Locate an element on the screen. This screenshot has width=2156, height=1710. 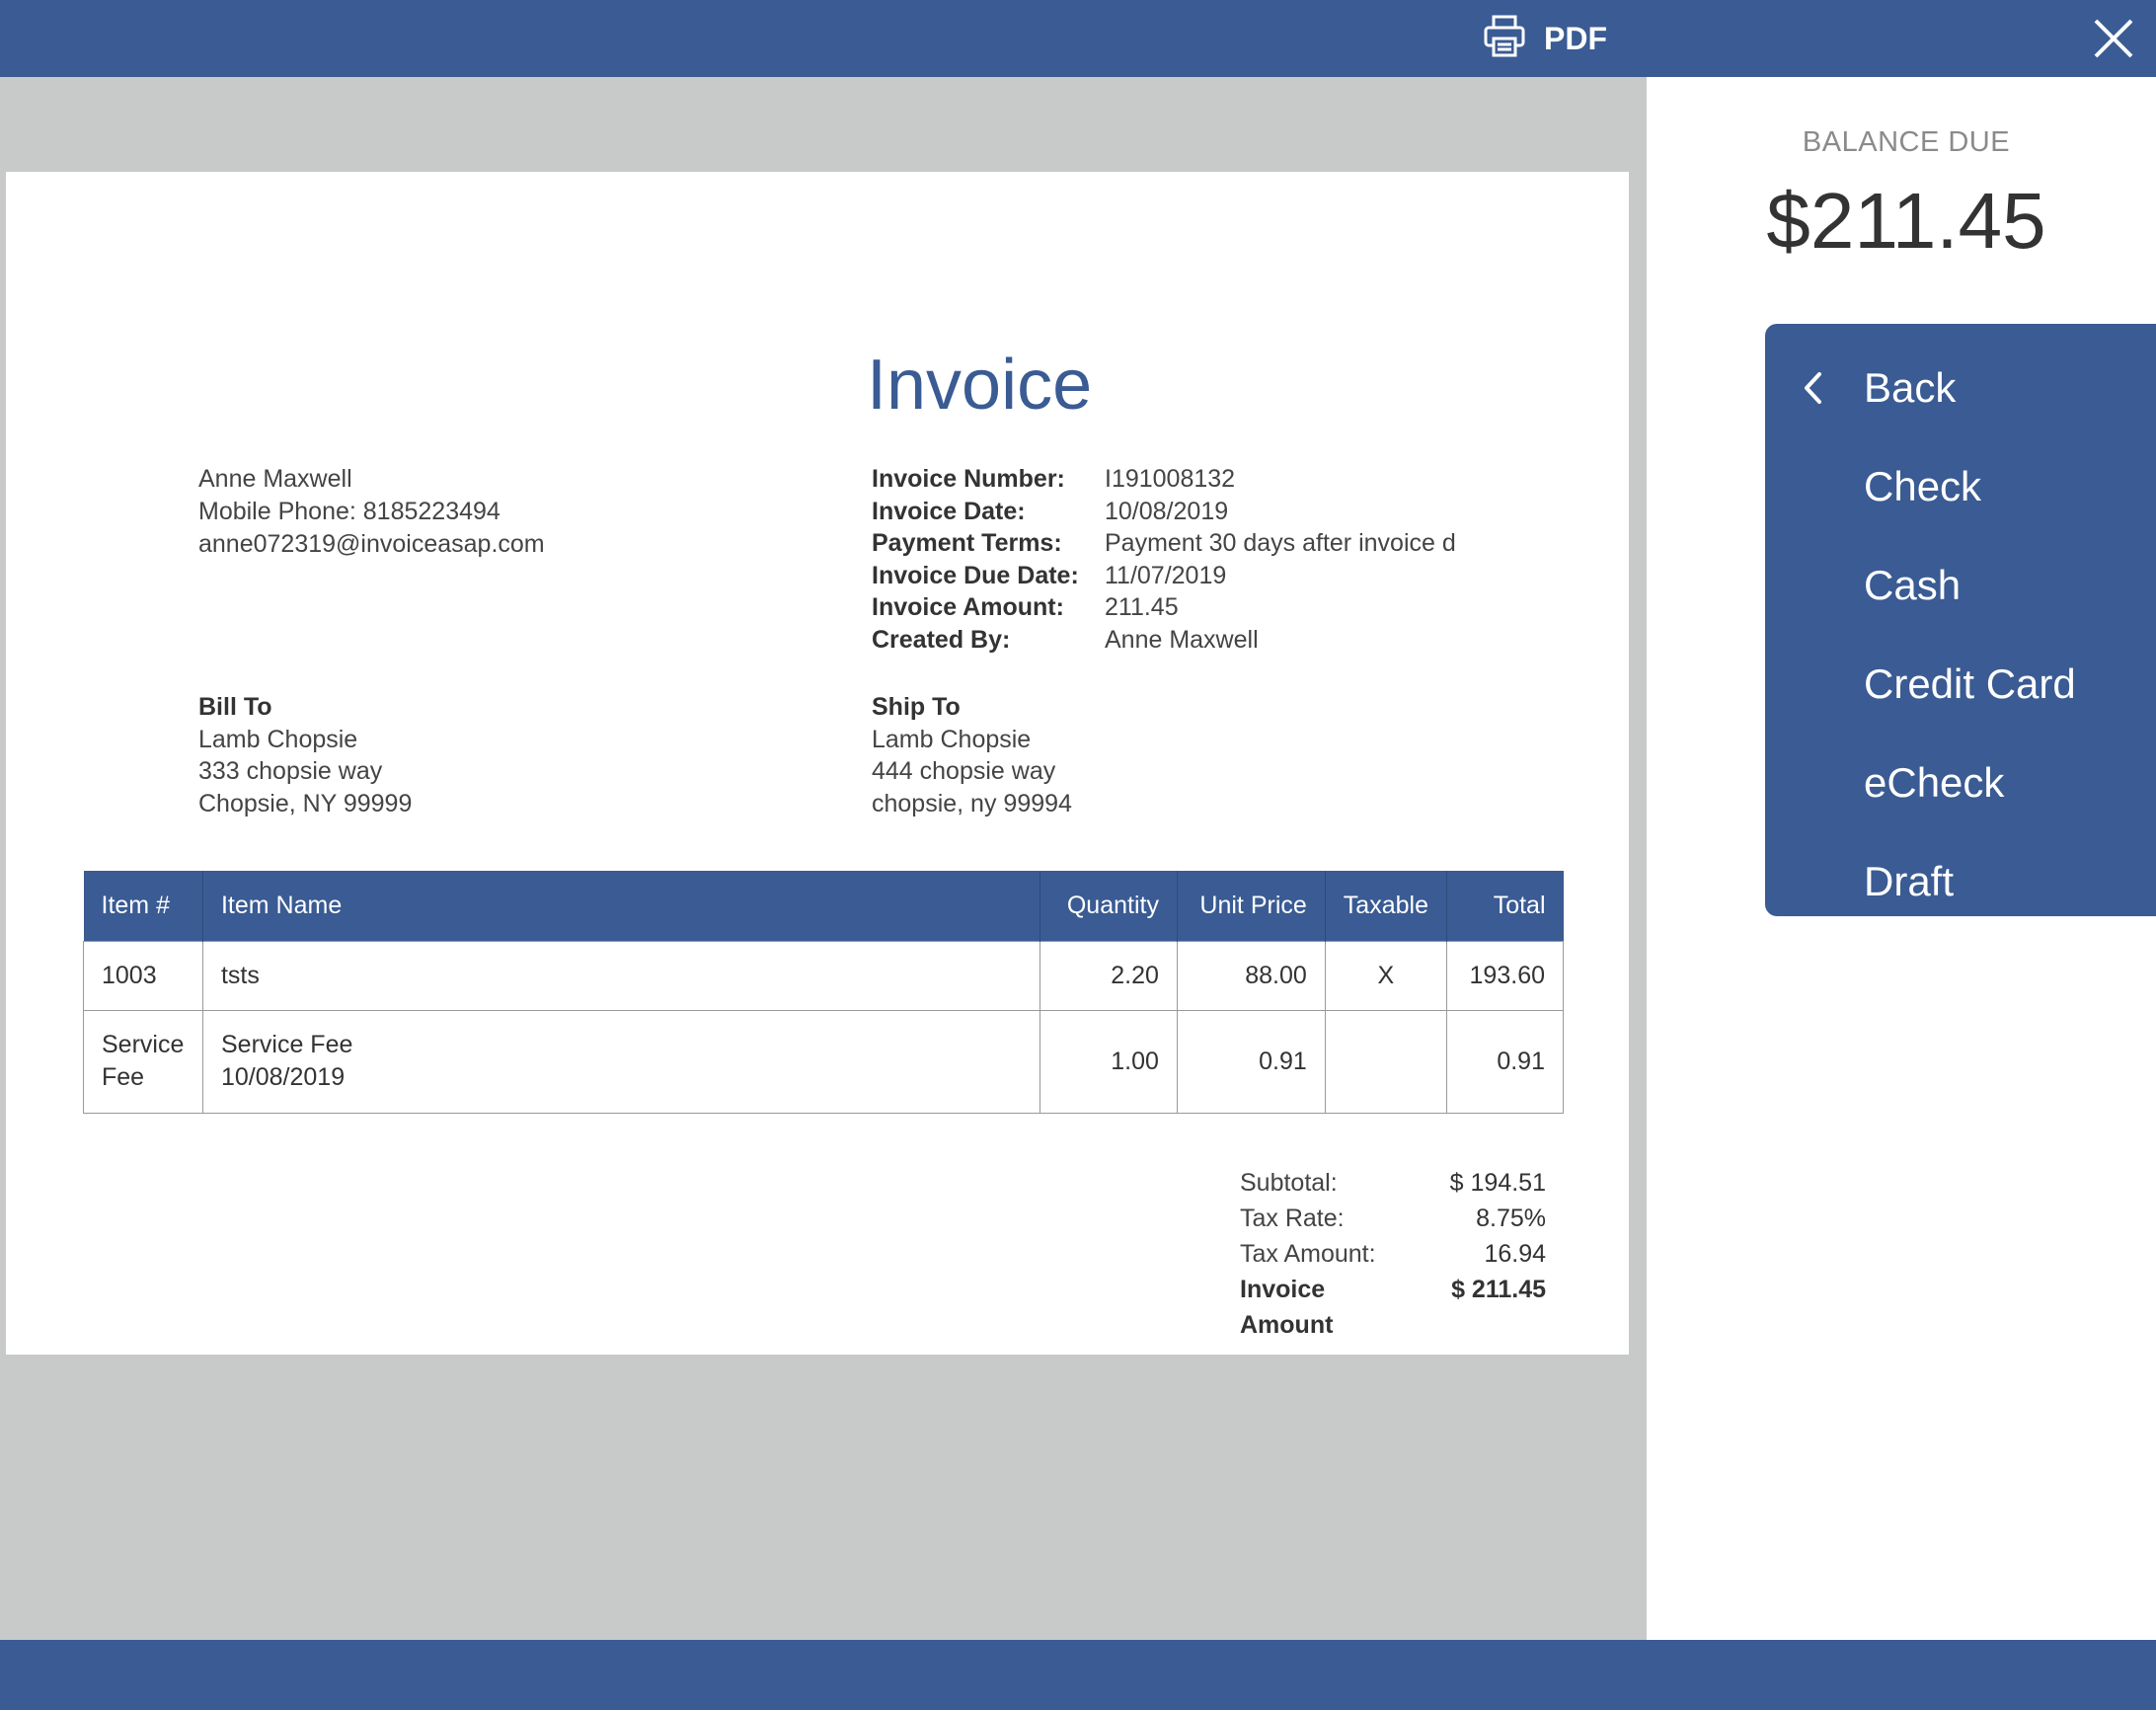
pdf-label: PDF is located at coordinates (1575, 38).